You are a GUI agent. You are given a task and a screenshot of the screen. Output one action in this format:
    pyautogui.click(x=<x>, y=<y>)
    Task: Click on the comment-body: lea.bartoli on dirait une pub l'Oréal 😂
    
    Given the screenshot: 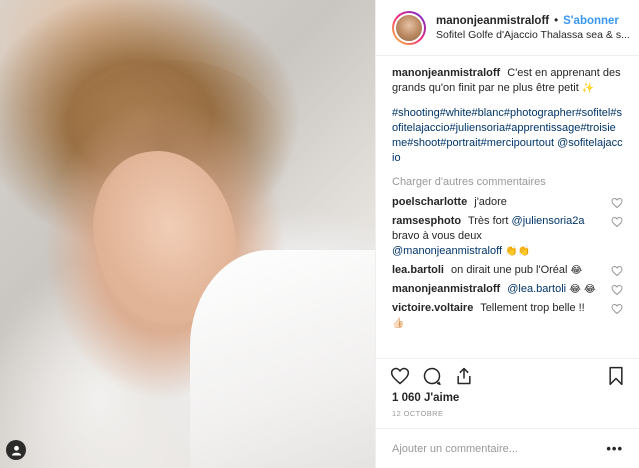 What is the action you would take?
    pyautogui.click(x=501, y=270)
    